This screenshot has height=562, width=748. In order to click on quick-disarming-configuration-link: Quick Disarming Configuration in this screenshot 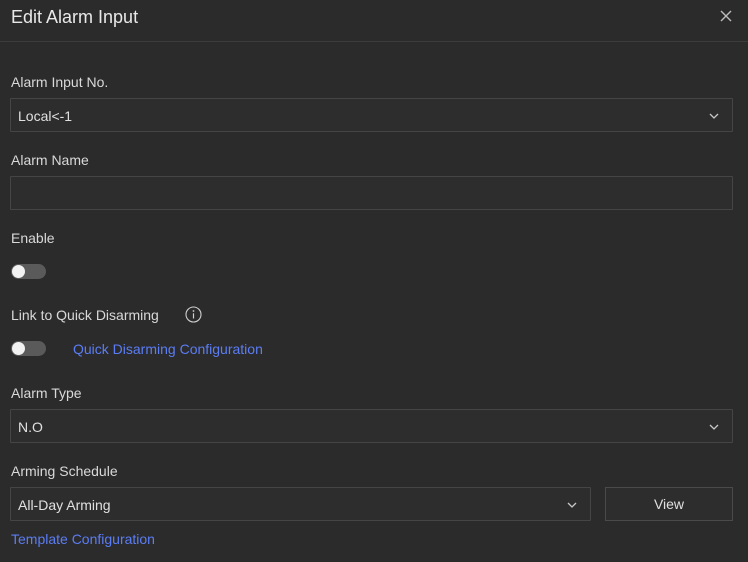, I will do `click(168, 349)`.